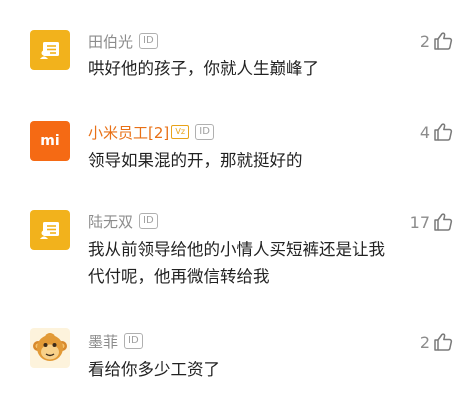 The width and height of the screenshot is (467, 416). I want to click on comment-header: 陆无双 ID, so click(123, 221).